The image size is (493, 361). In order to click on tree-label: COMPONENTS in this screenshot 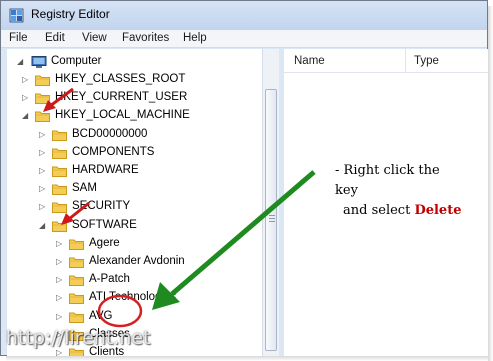, I will do `click(113, 151)`.